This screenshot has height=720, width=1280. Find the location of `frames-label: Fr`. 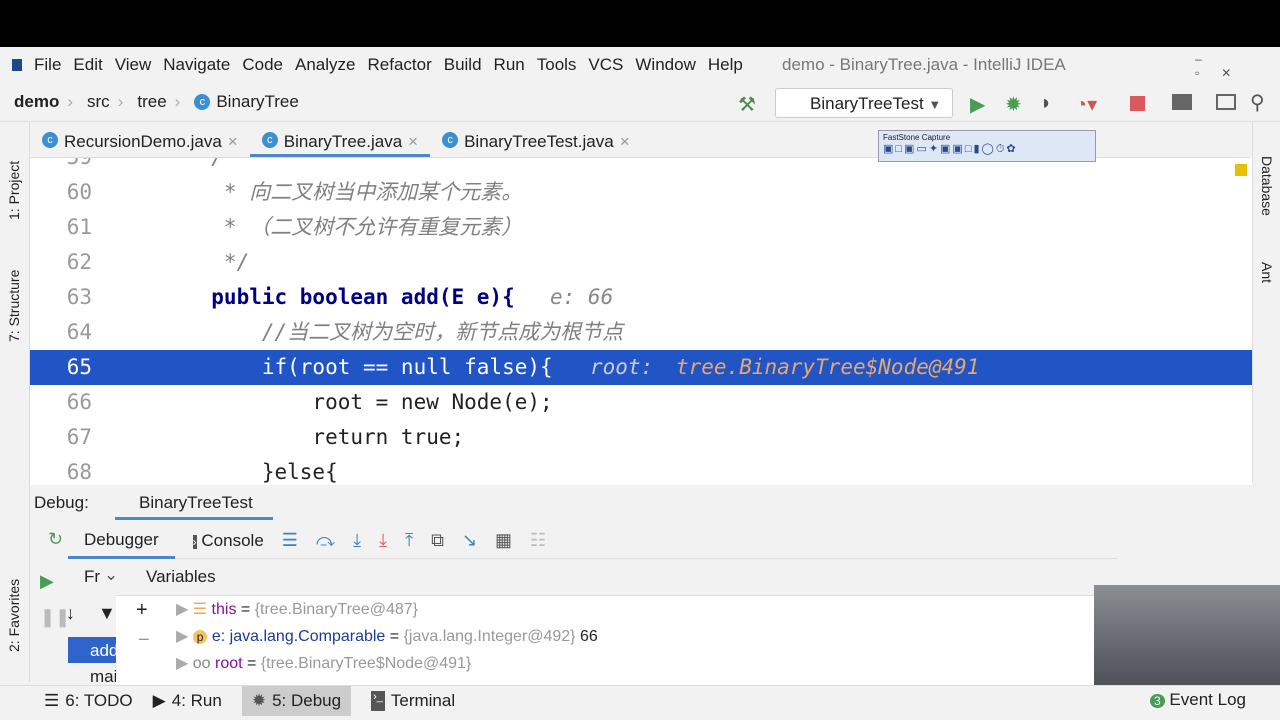

frames-label: Fr is located at coordinates (92, 577).